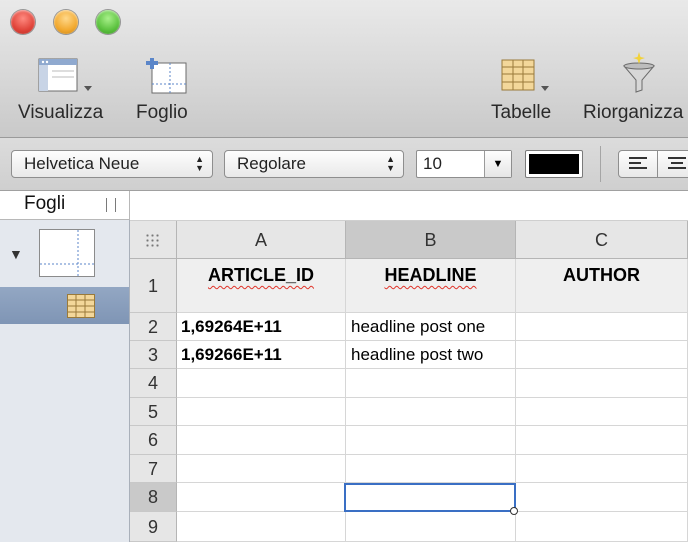 The width and height of the screenshot is (688, 542). I want to click on format-bar: Helvetica Neue ▲ ▼ Regolare ▲ ▼ 10 ▼, so click(344, 164).